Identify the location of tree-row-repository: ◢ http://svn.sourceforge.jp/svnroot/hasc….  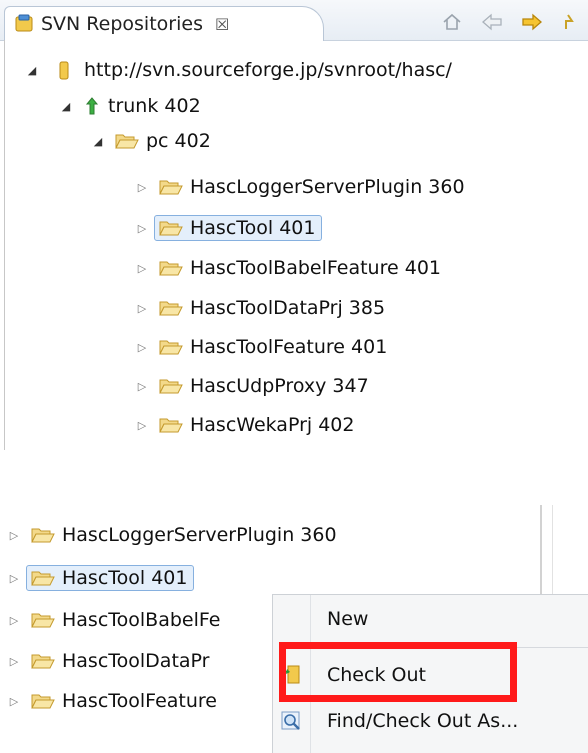
(238, 70).